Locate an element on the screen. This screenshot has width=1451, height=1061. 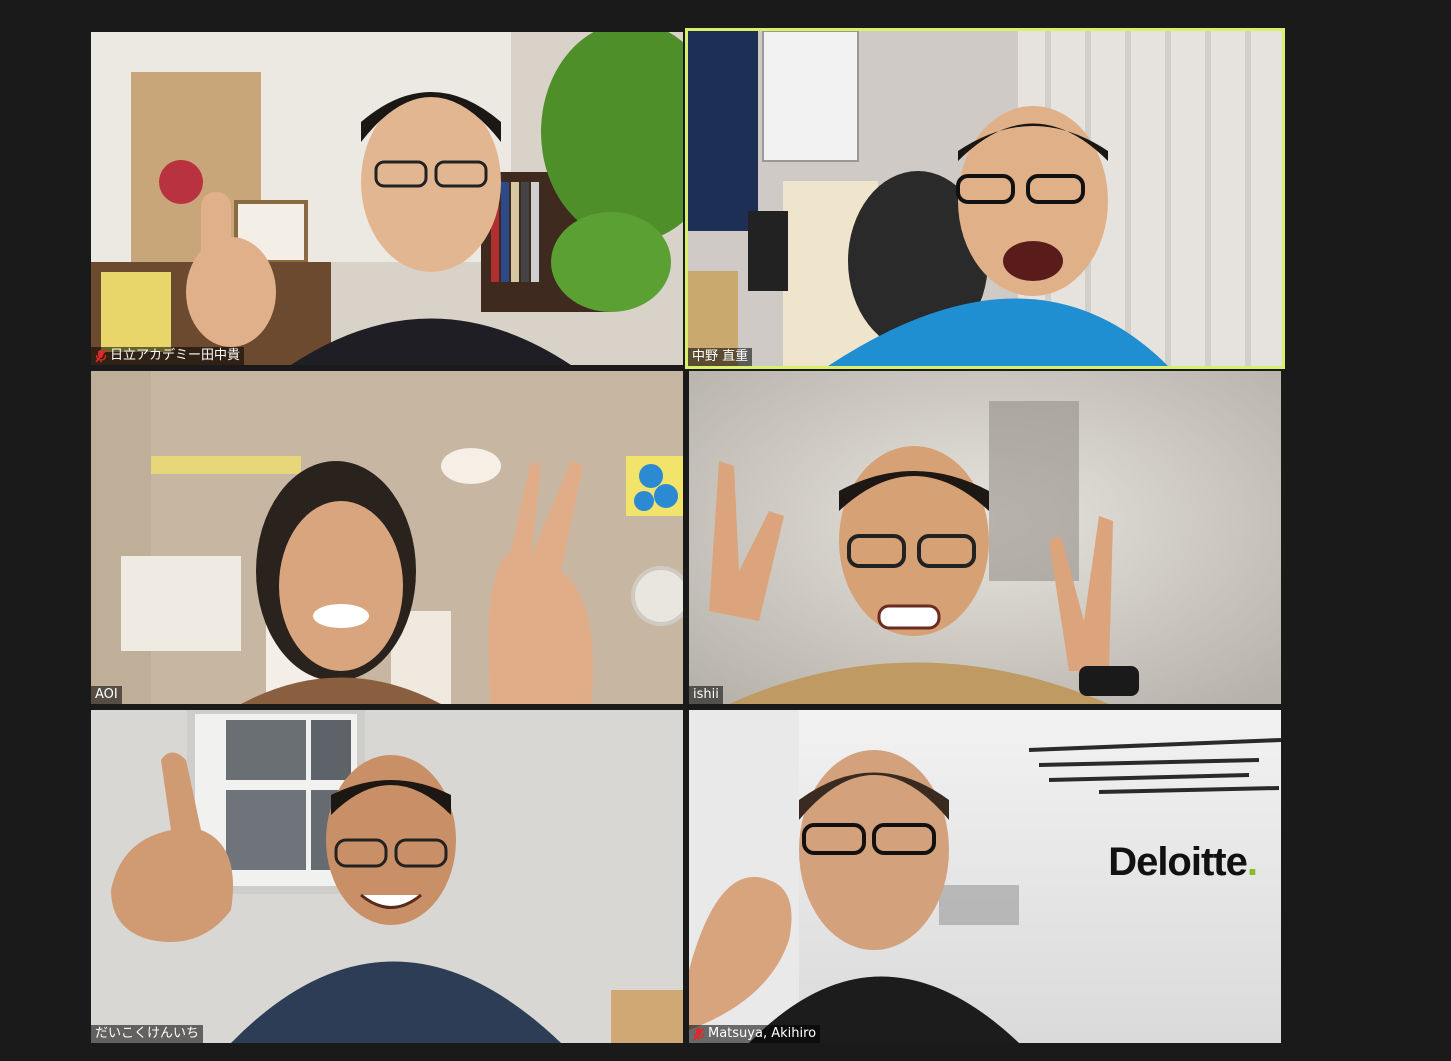
participant-nametag-2: 中野 直重 is located at coordinates (720, 357).